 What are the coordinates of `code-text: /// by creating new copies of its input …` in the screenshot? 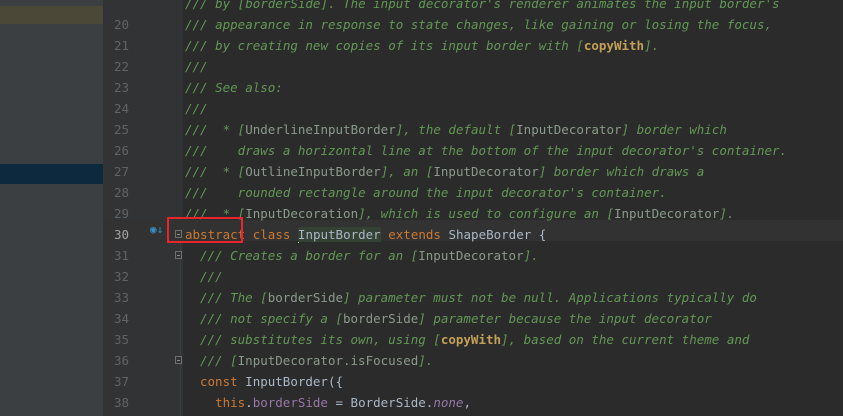 It's located at (422, 45).